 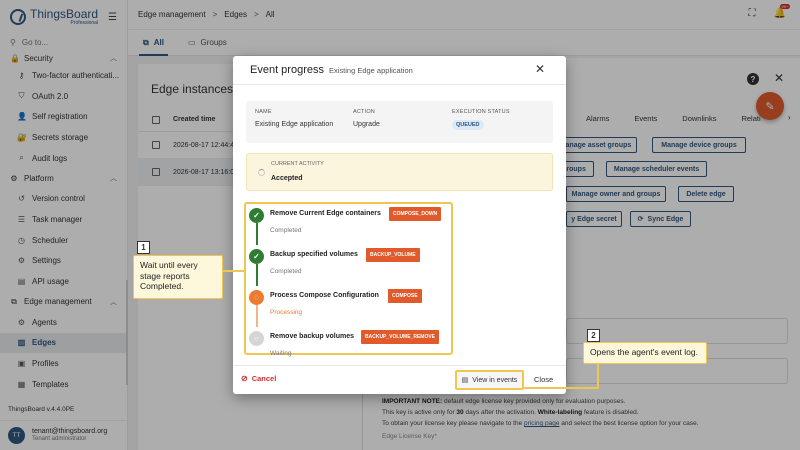 I want to click on stage-name: Process Compose Configuration, so click(x=324, y=295).